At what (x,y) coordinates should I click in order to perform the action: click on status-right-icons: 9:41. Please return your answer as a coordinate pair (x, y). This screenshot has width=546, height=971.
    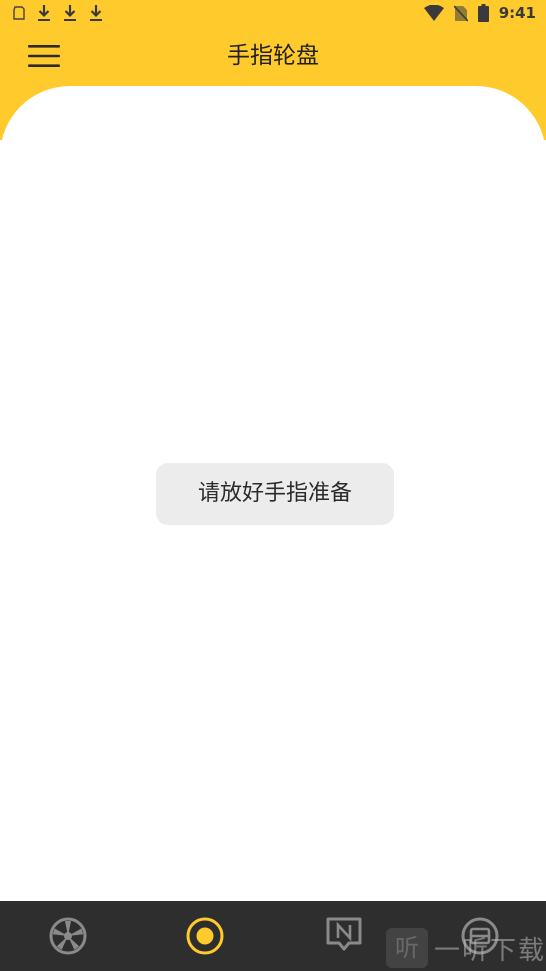
    Looking at the image, I should click on (479, 13).